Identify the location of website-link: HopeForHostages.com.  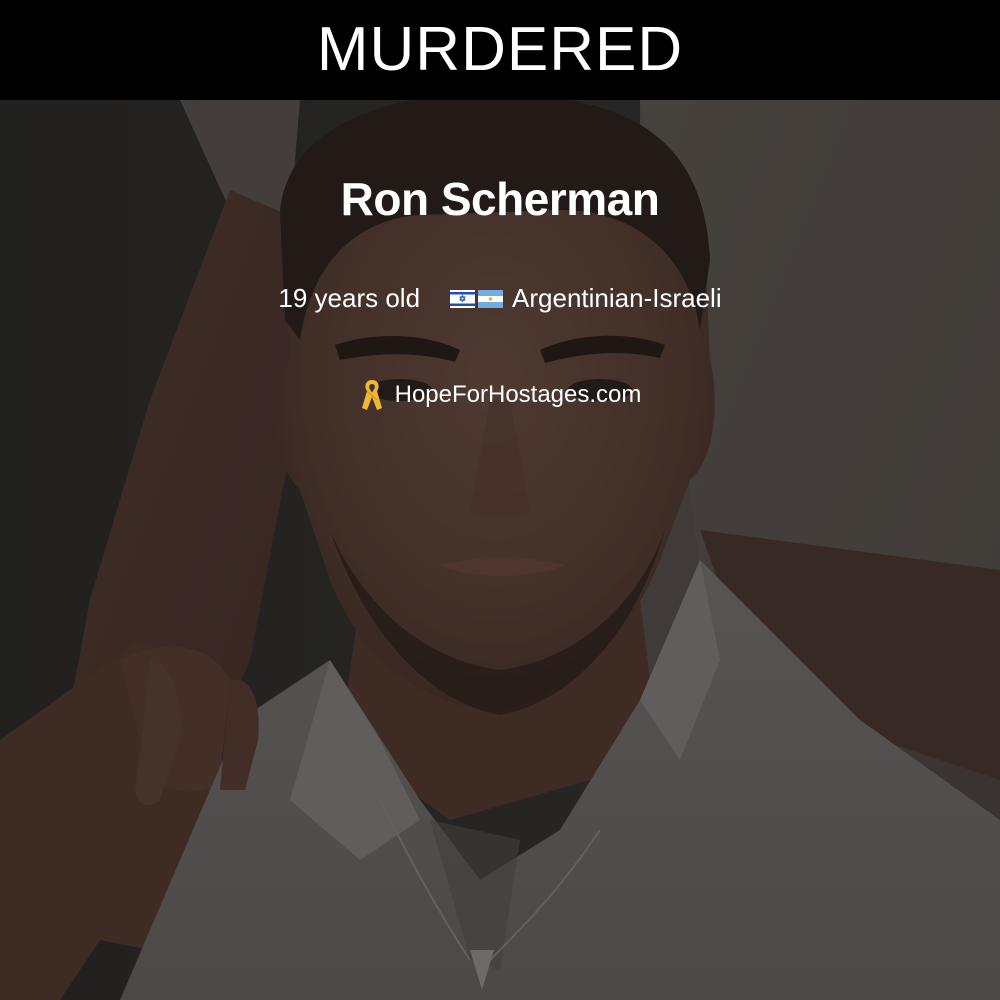
(518, 395).